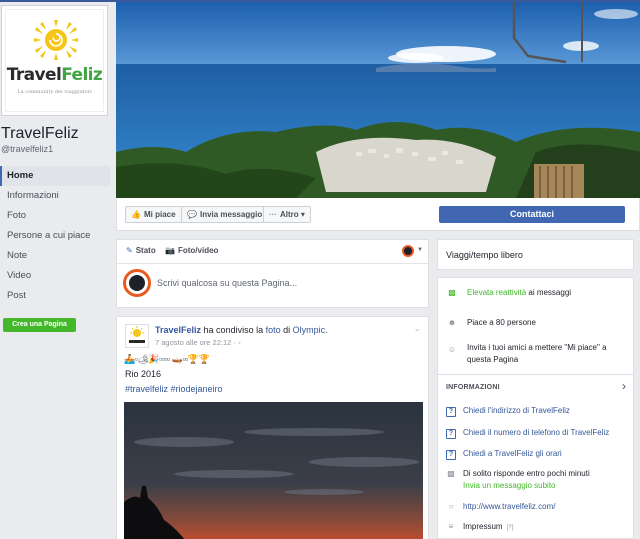 This screenshot has height=539, width=640. I want to click on add-person-icon: ☺, so click(452, 349).